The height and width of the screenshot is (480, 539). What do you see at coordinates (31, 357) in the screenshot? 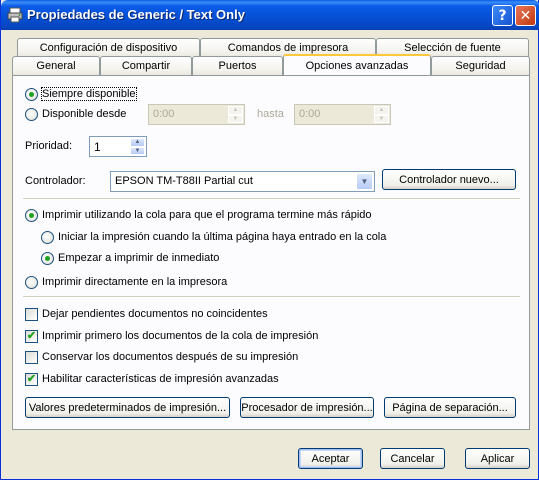
I see `keep-printed-checkbox` at bounding box center [31, 357].